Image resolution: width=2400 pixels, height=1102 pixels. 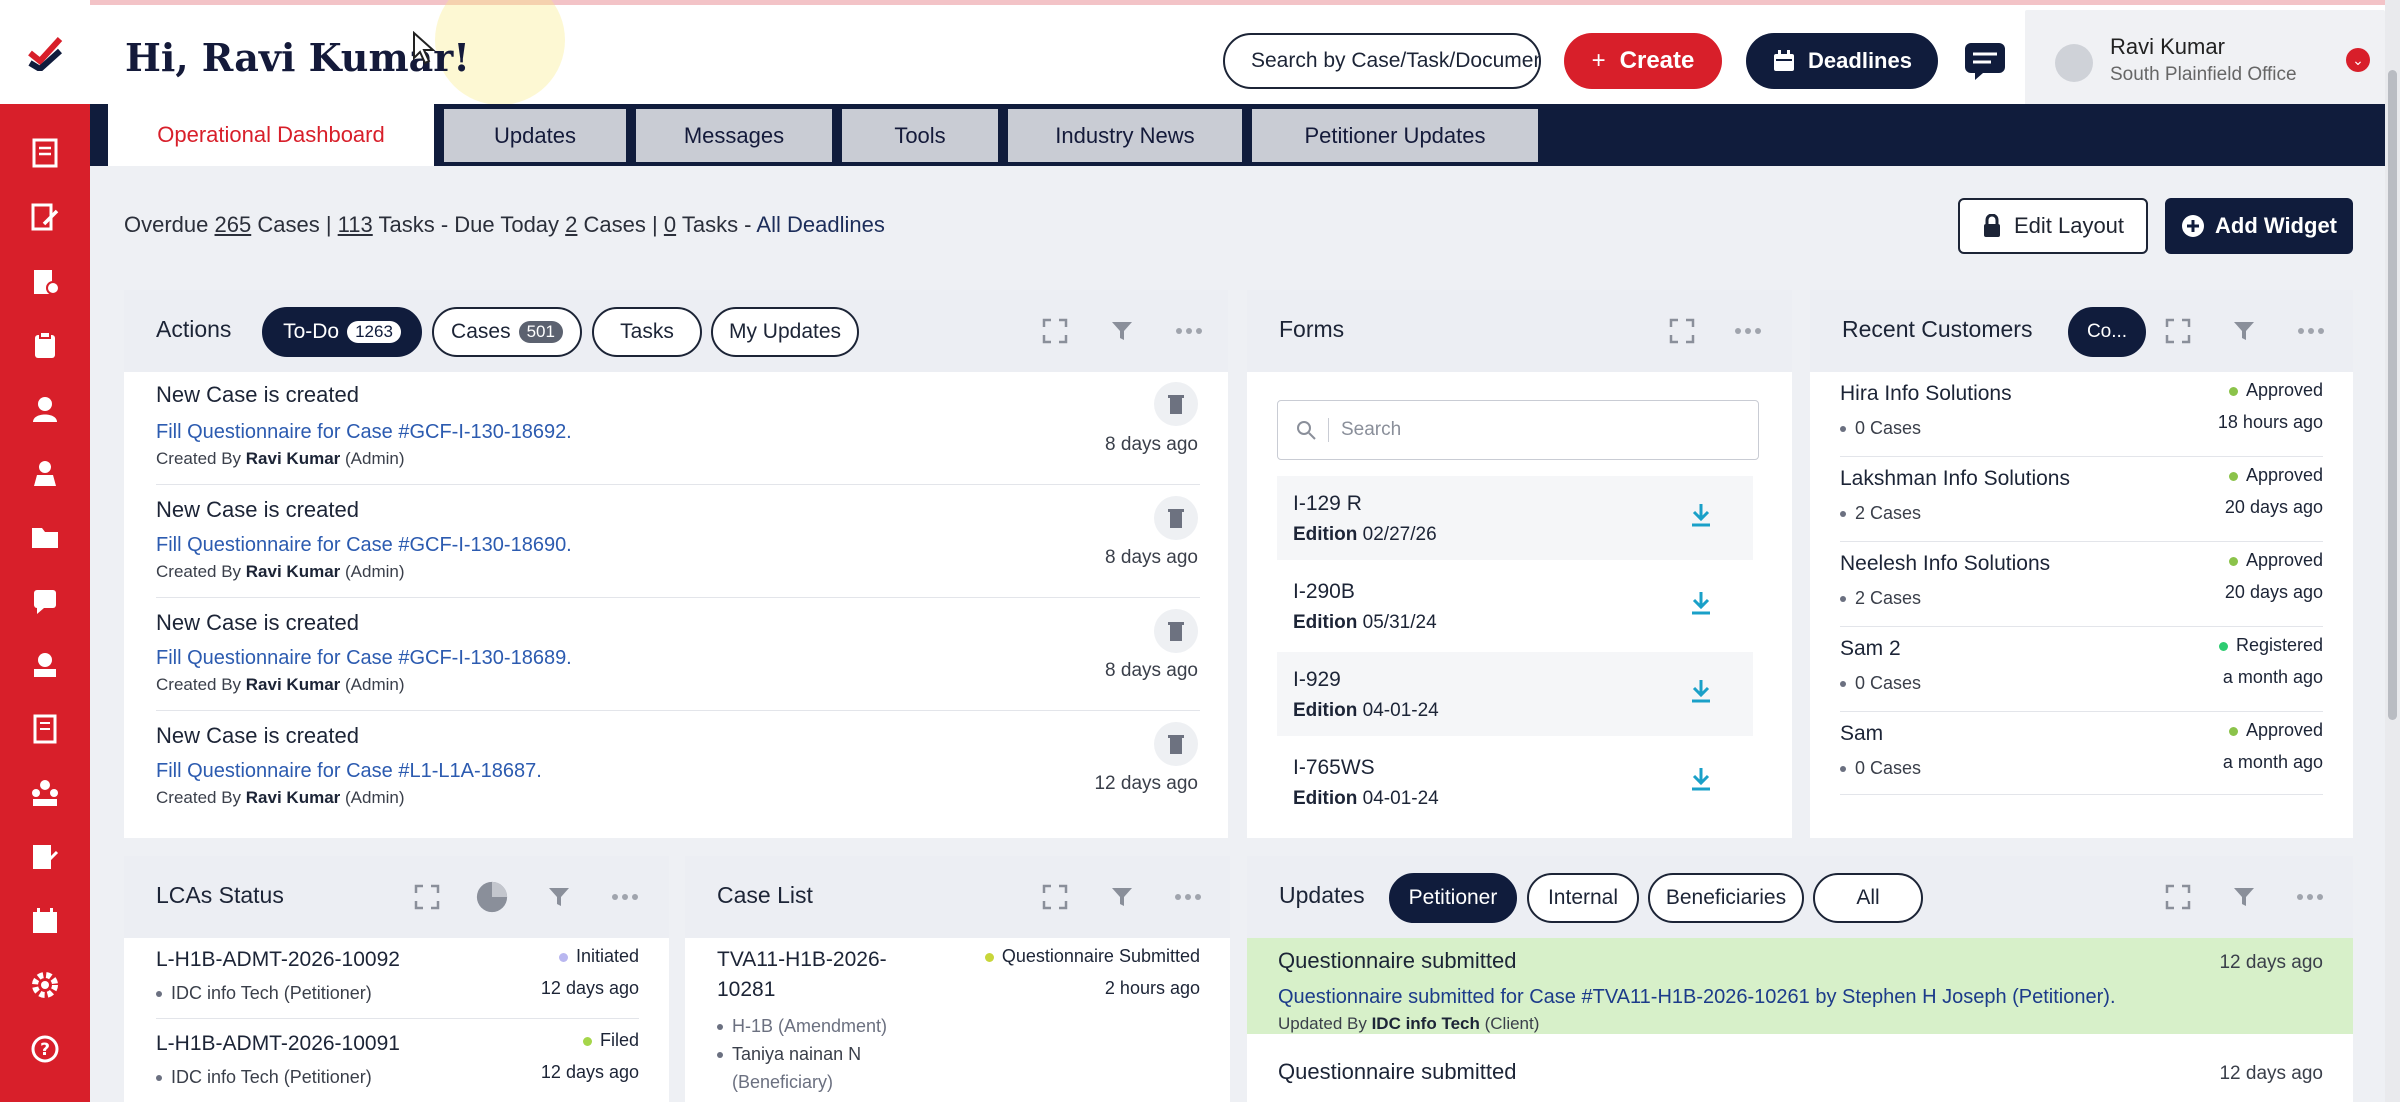 I want to click on pill-cases: Cases 501, so click(x=507, y=332).